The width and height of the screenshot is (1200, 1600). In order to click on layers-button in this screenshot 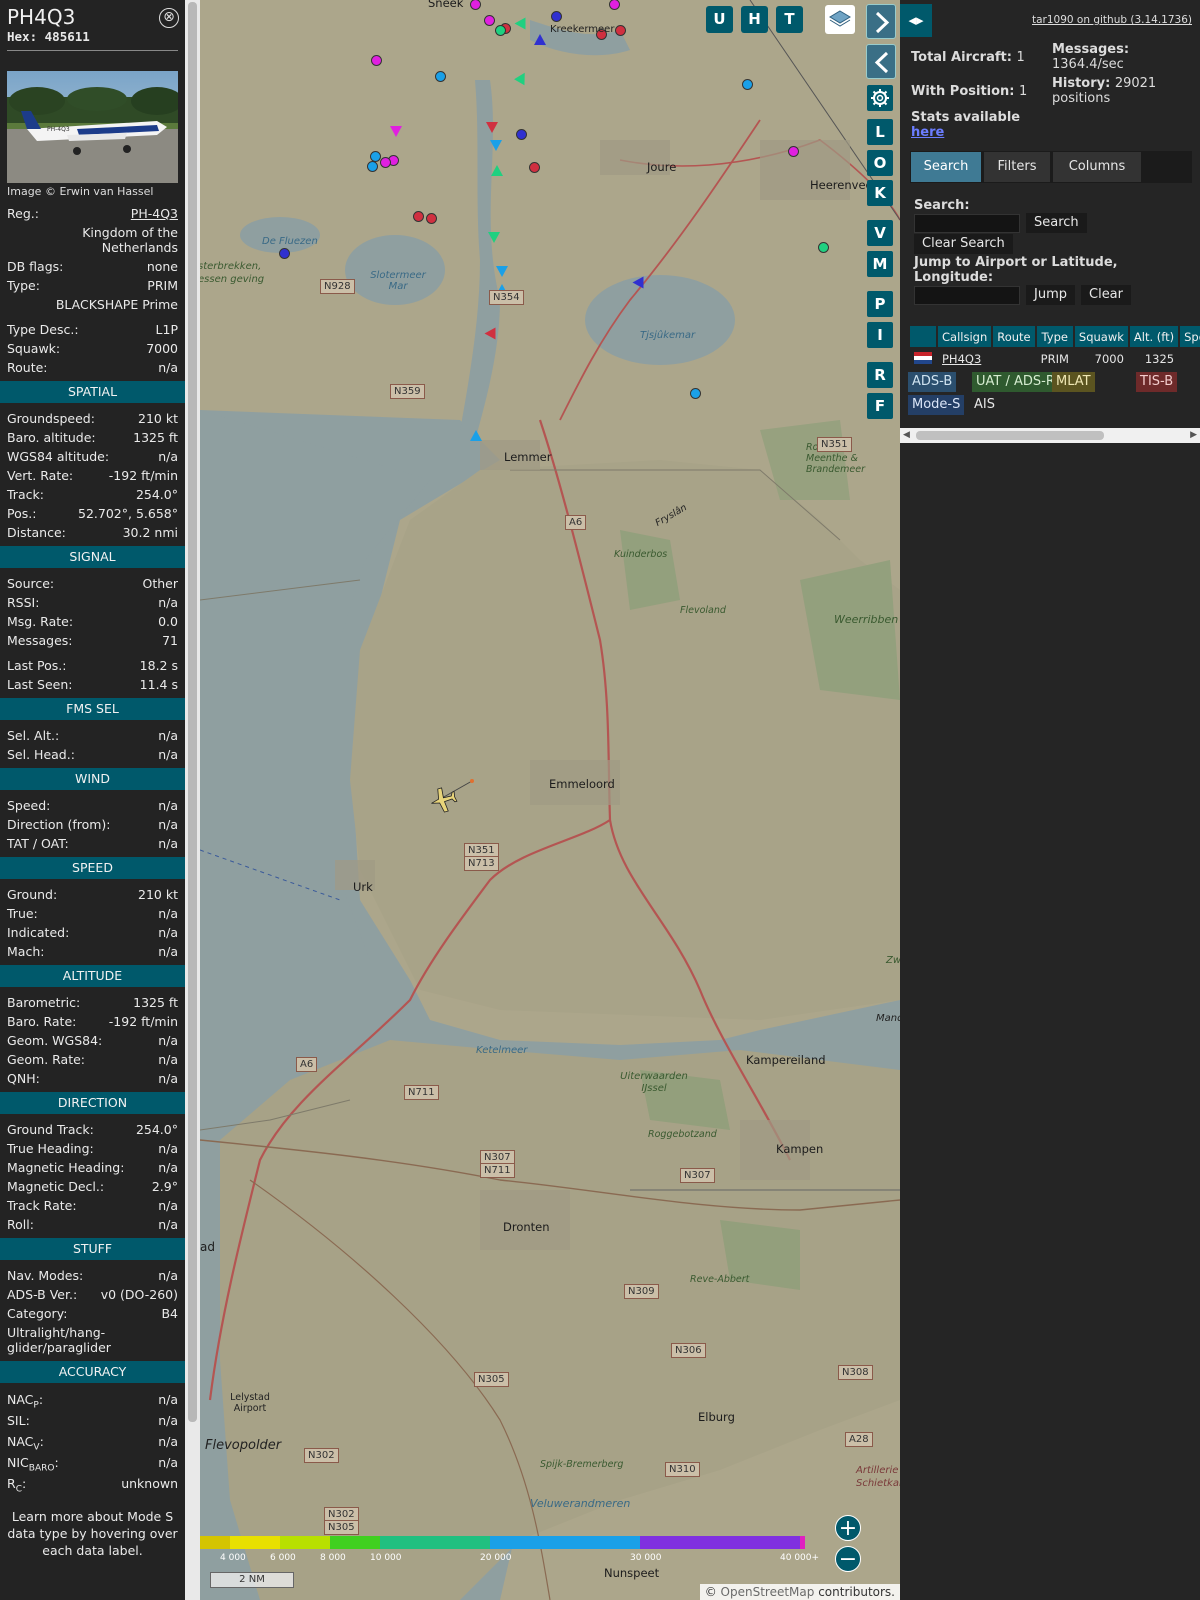, I will do `click(840, 19)`.